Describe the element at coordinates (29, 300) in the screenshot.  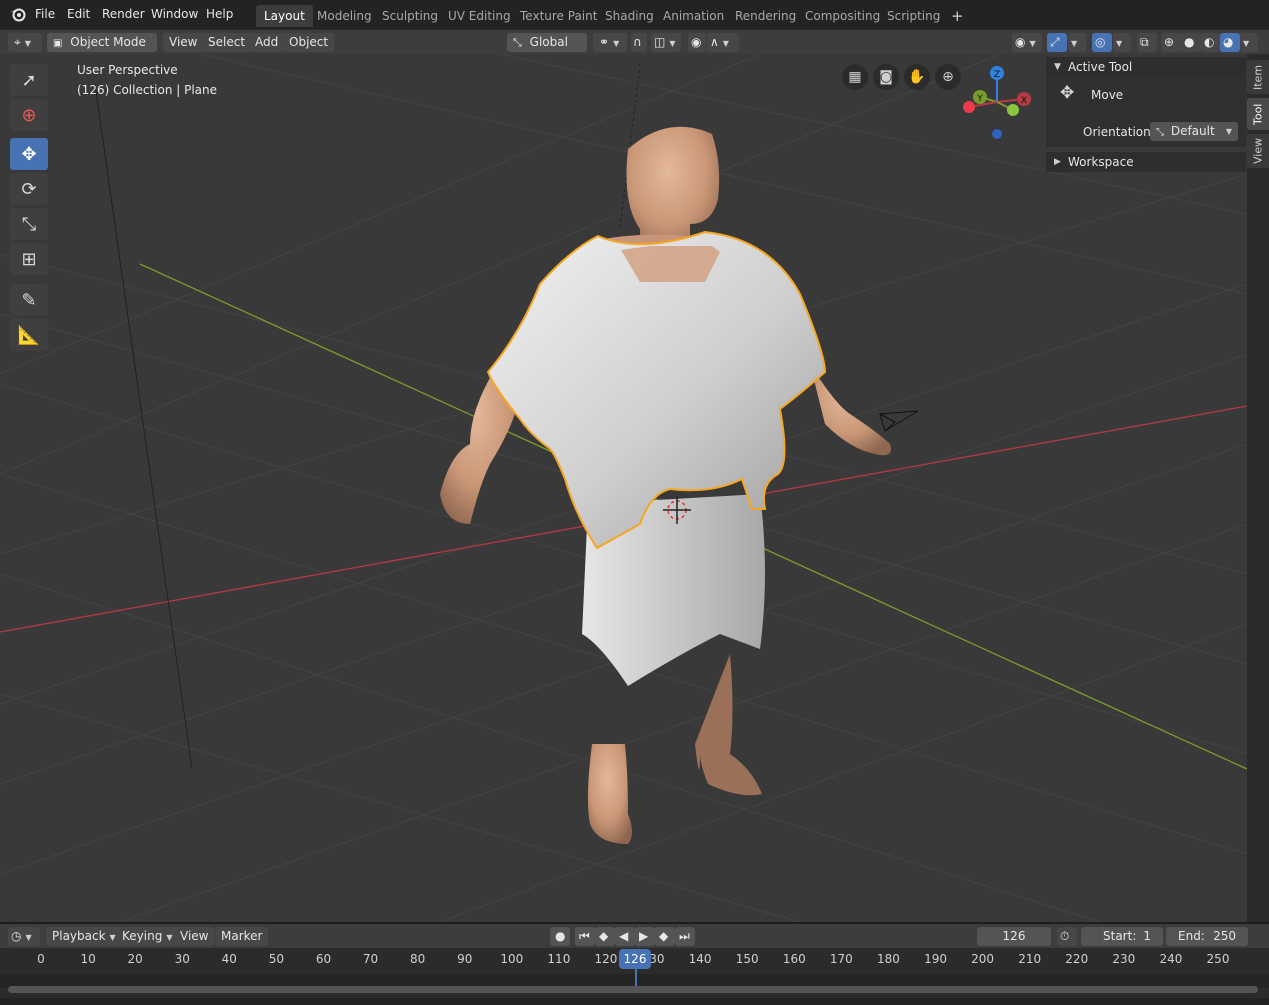
I see `annotate-tool: ✎` at that location.